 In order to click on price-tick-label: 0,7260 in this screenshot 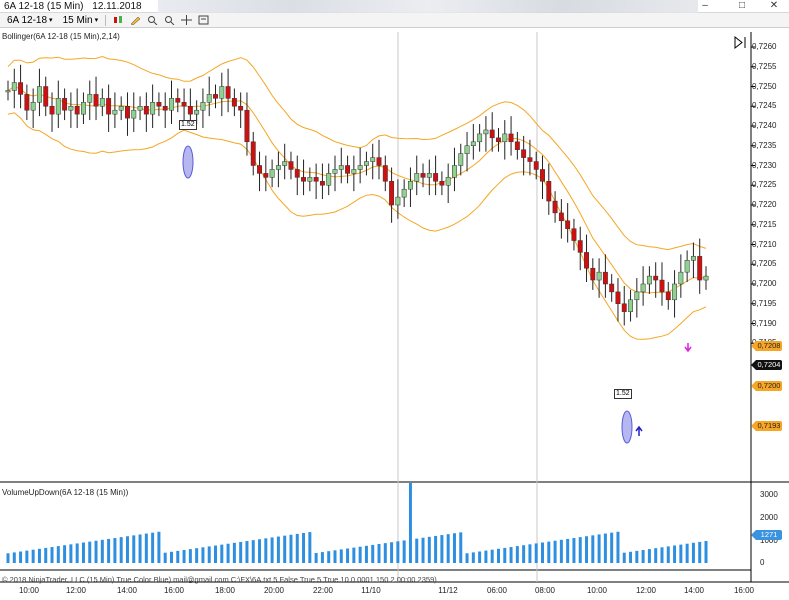, I will do `click(764, 46)`.